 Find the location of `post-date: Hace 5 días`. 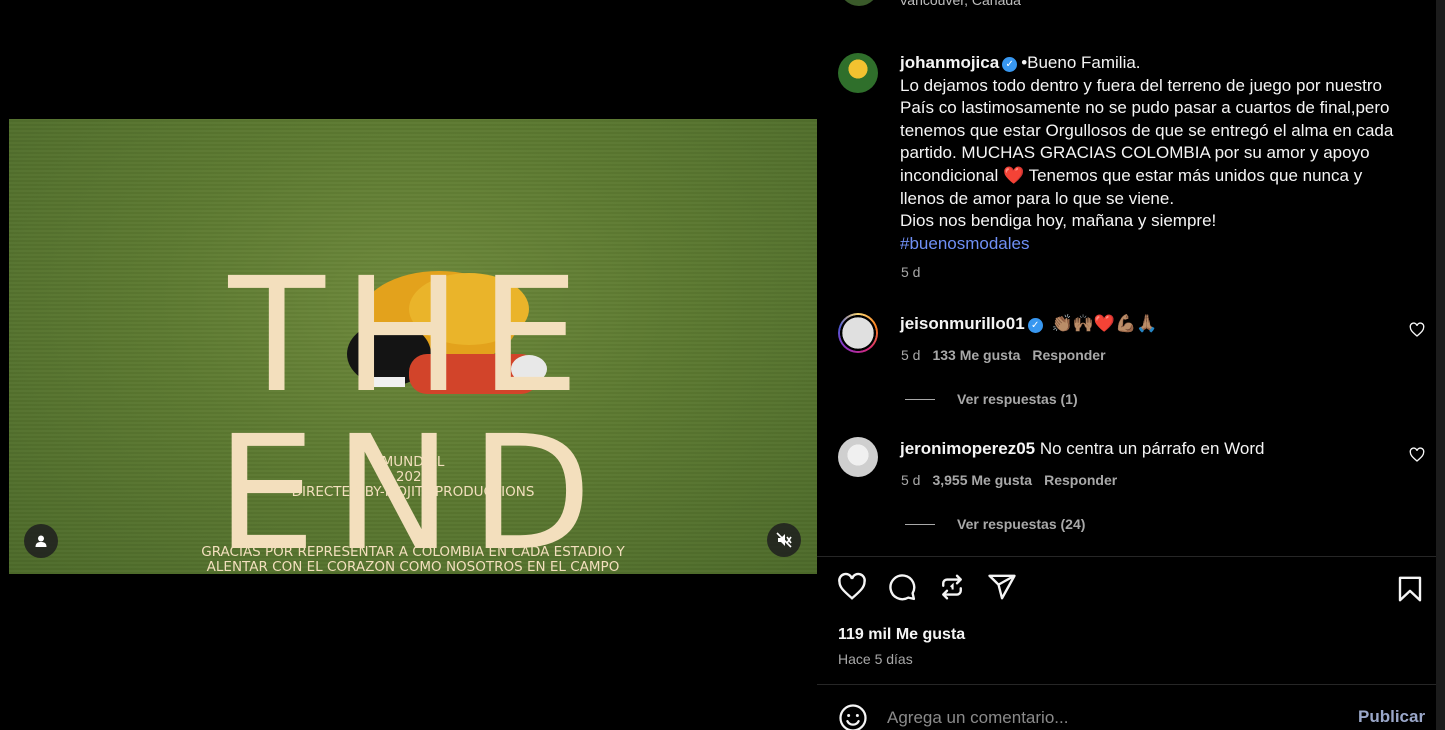

post-date: Hace 5 días is located at coordinates (875, 659).